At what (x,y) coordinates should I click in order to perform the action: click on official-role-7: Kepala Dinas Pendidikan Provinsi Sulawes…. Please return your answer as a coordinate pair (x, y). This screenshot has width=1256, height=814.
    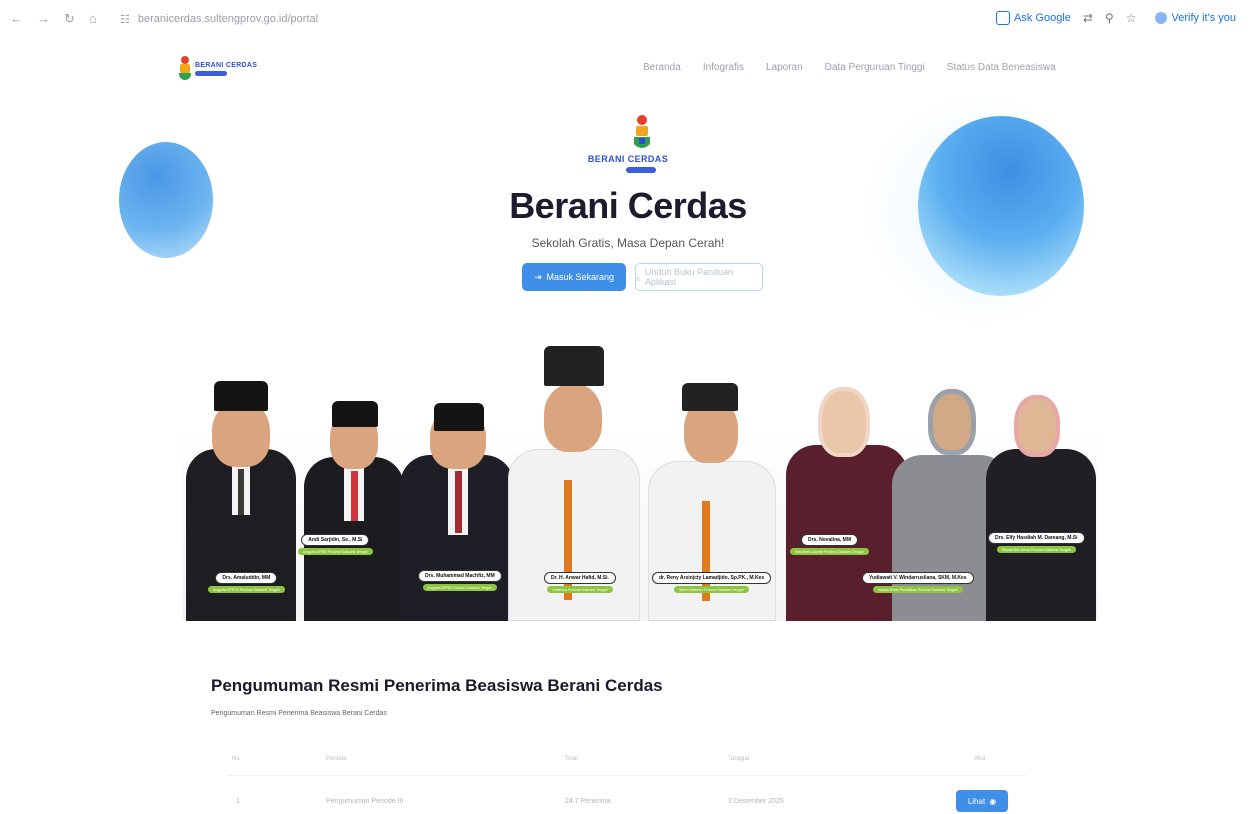
    Looking at the image, I should click on (917, 589).